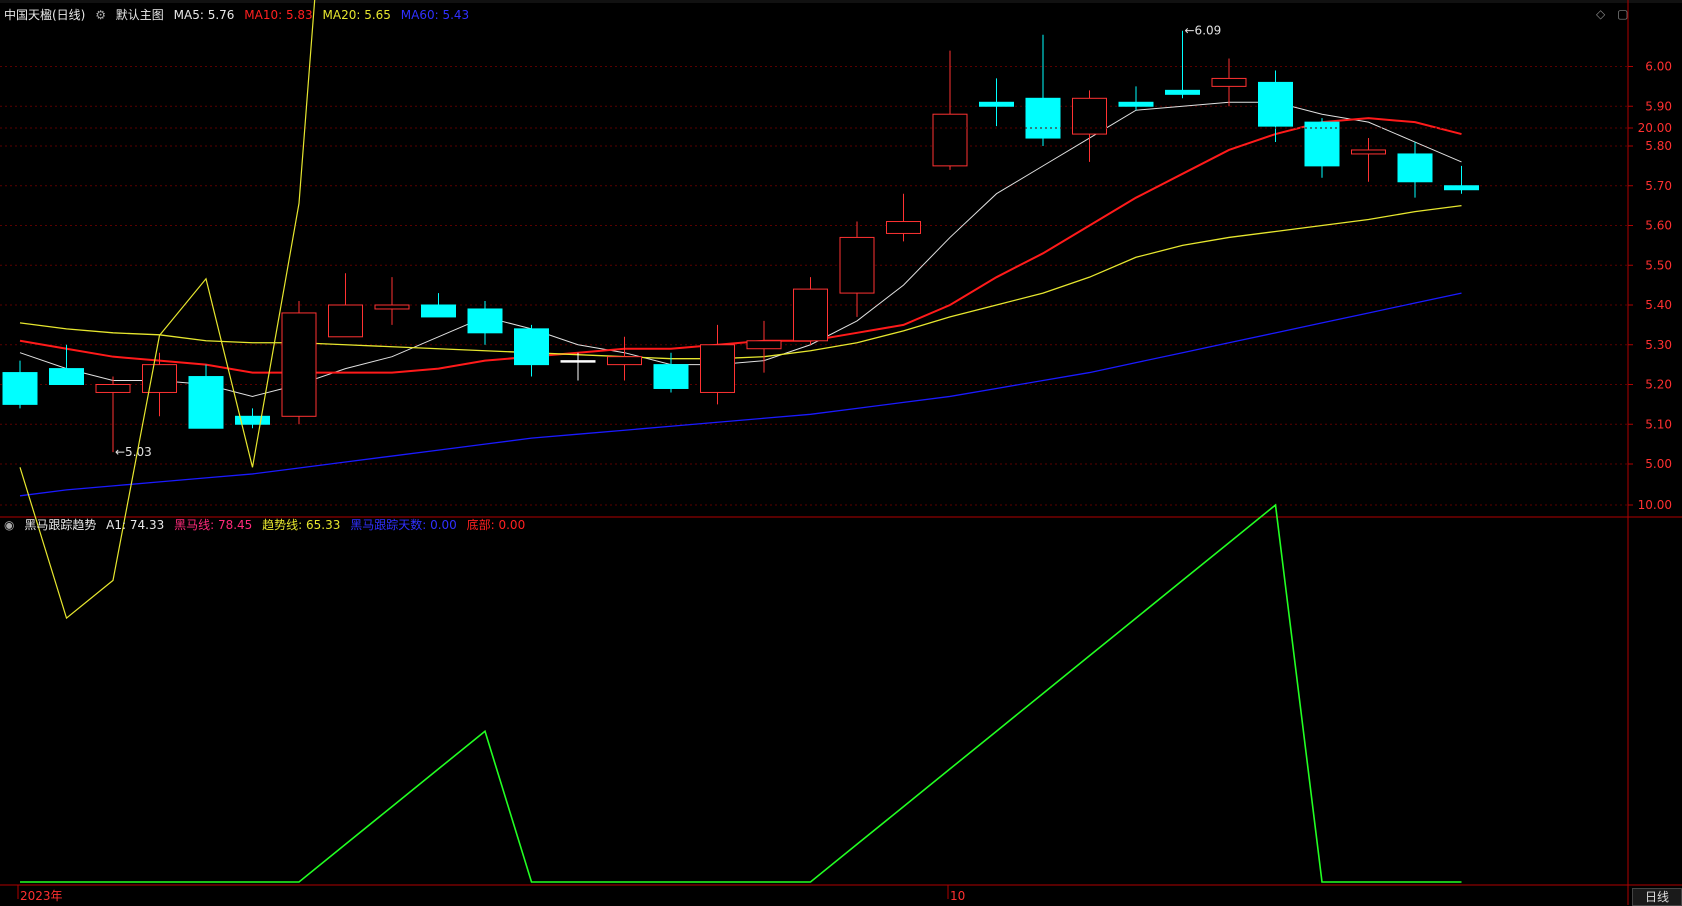 This screenshot has width=1682, height=906. What do you see at coordinates (1658, 424) in the screenshot?
I see `price-tick-label: 5.10` at bounding box center [1658, 424].